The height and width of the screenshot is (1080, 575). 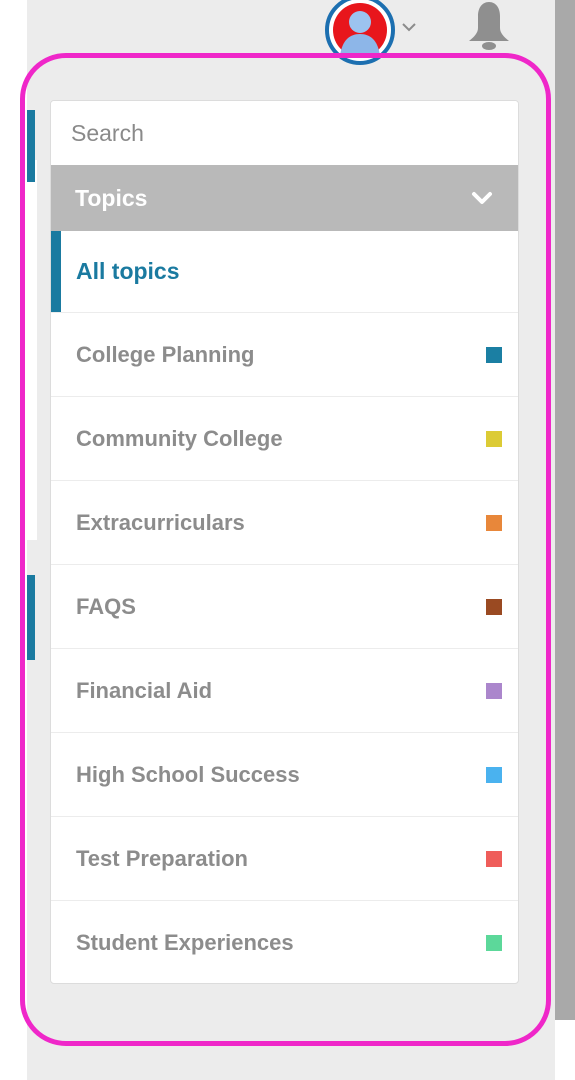 What do you see at coordinates (185, 942) in the screenshot?
I see `topic-label: Student Experiences` at bounding box center [185, 942].